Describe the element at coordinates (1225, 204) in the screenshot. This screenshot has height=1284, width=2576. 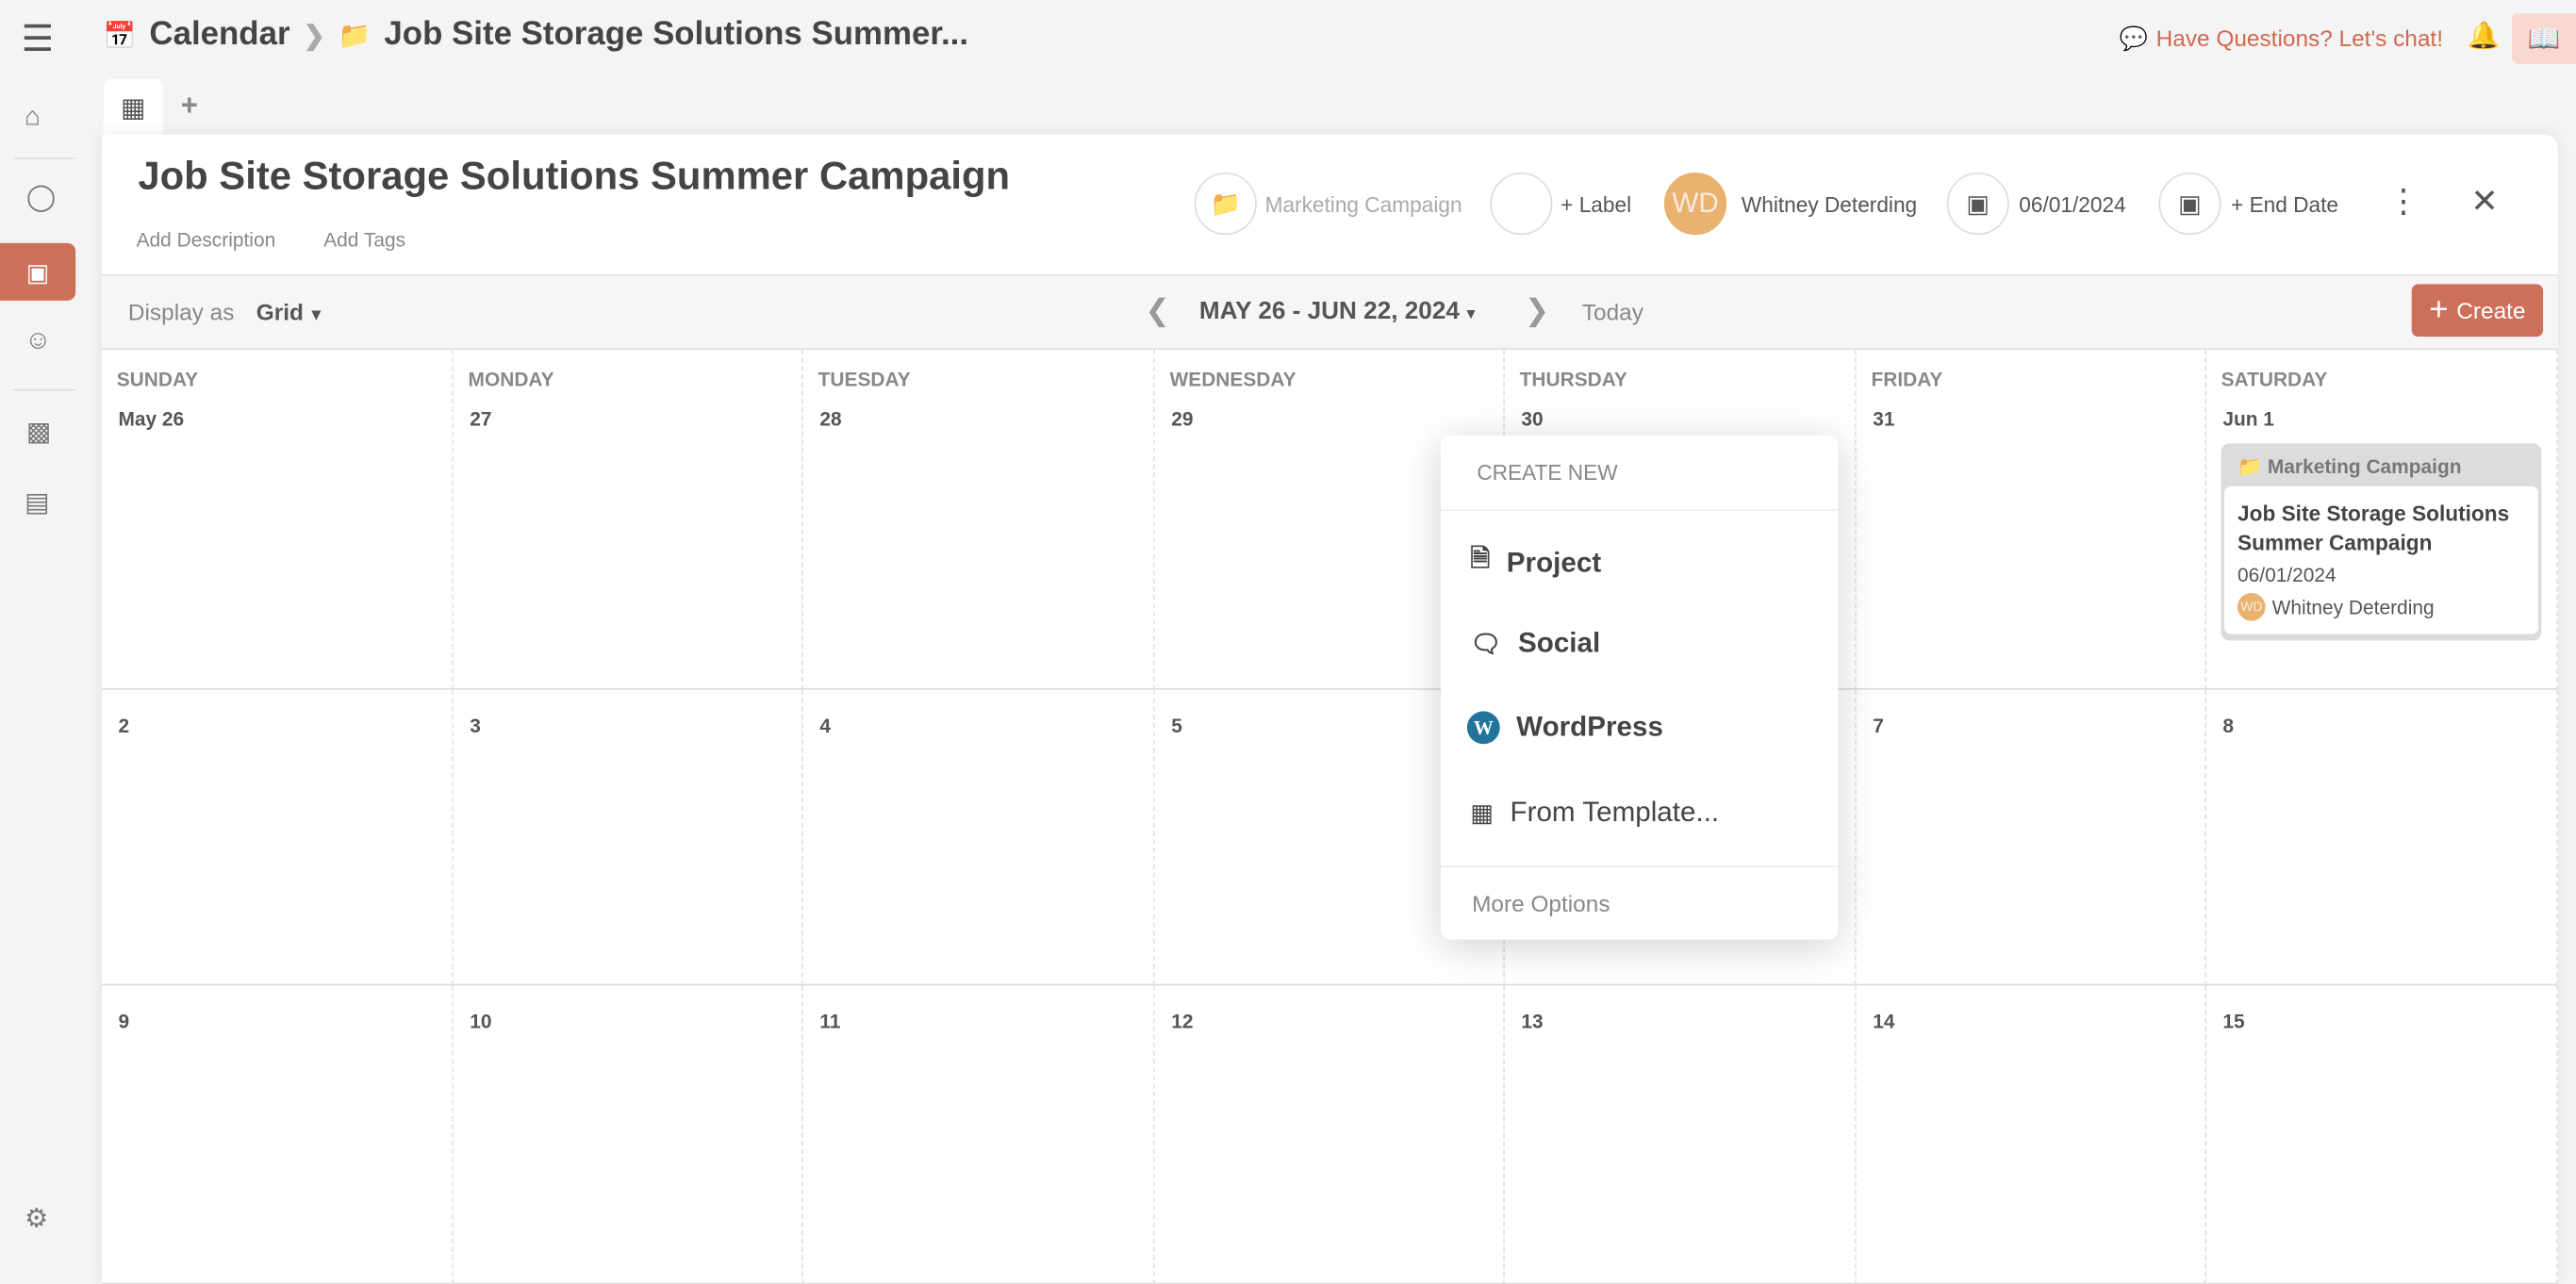
I see `campaign-folder-button: 📁` at that location.